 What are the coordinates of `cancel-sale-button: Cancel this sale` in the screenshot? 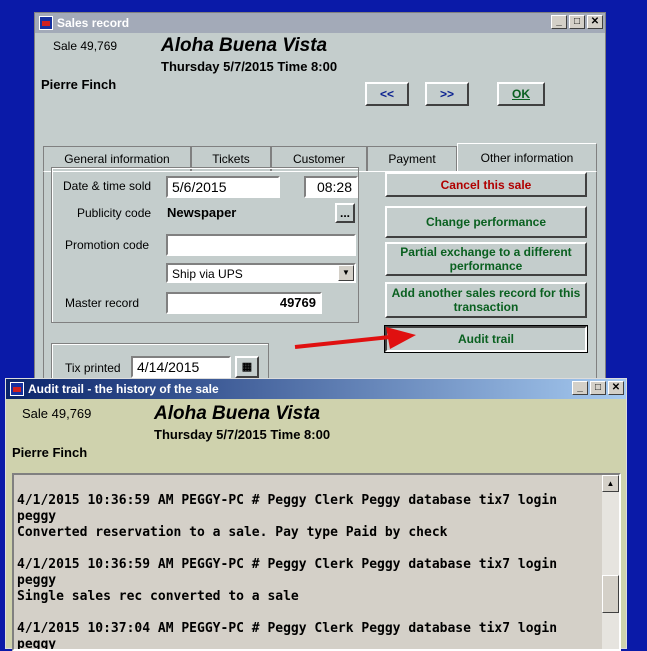 It's located at (486, 184).